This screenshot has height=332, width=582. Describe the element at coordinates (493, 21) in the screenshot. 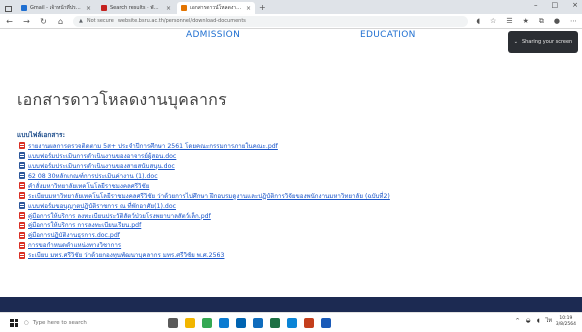

I see `bookmark-star-icon: ☆` at that location.